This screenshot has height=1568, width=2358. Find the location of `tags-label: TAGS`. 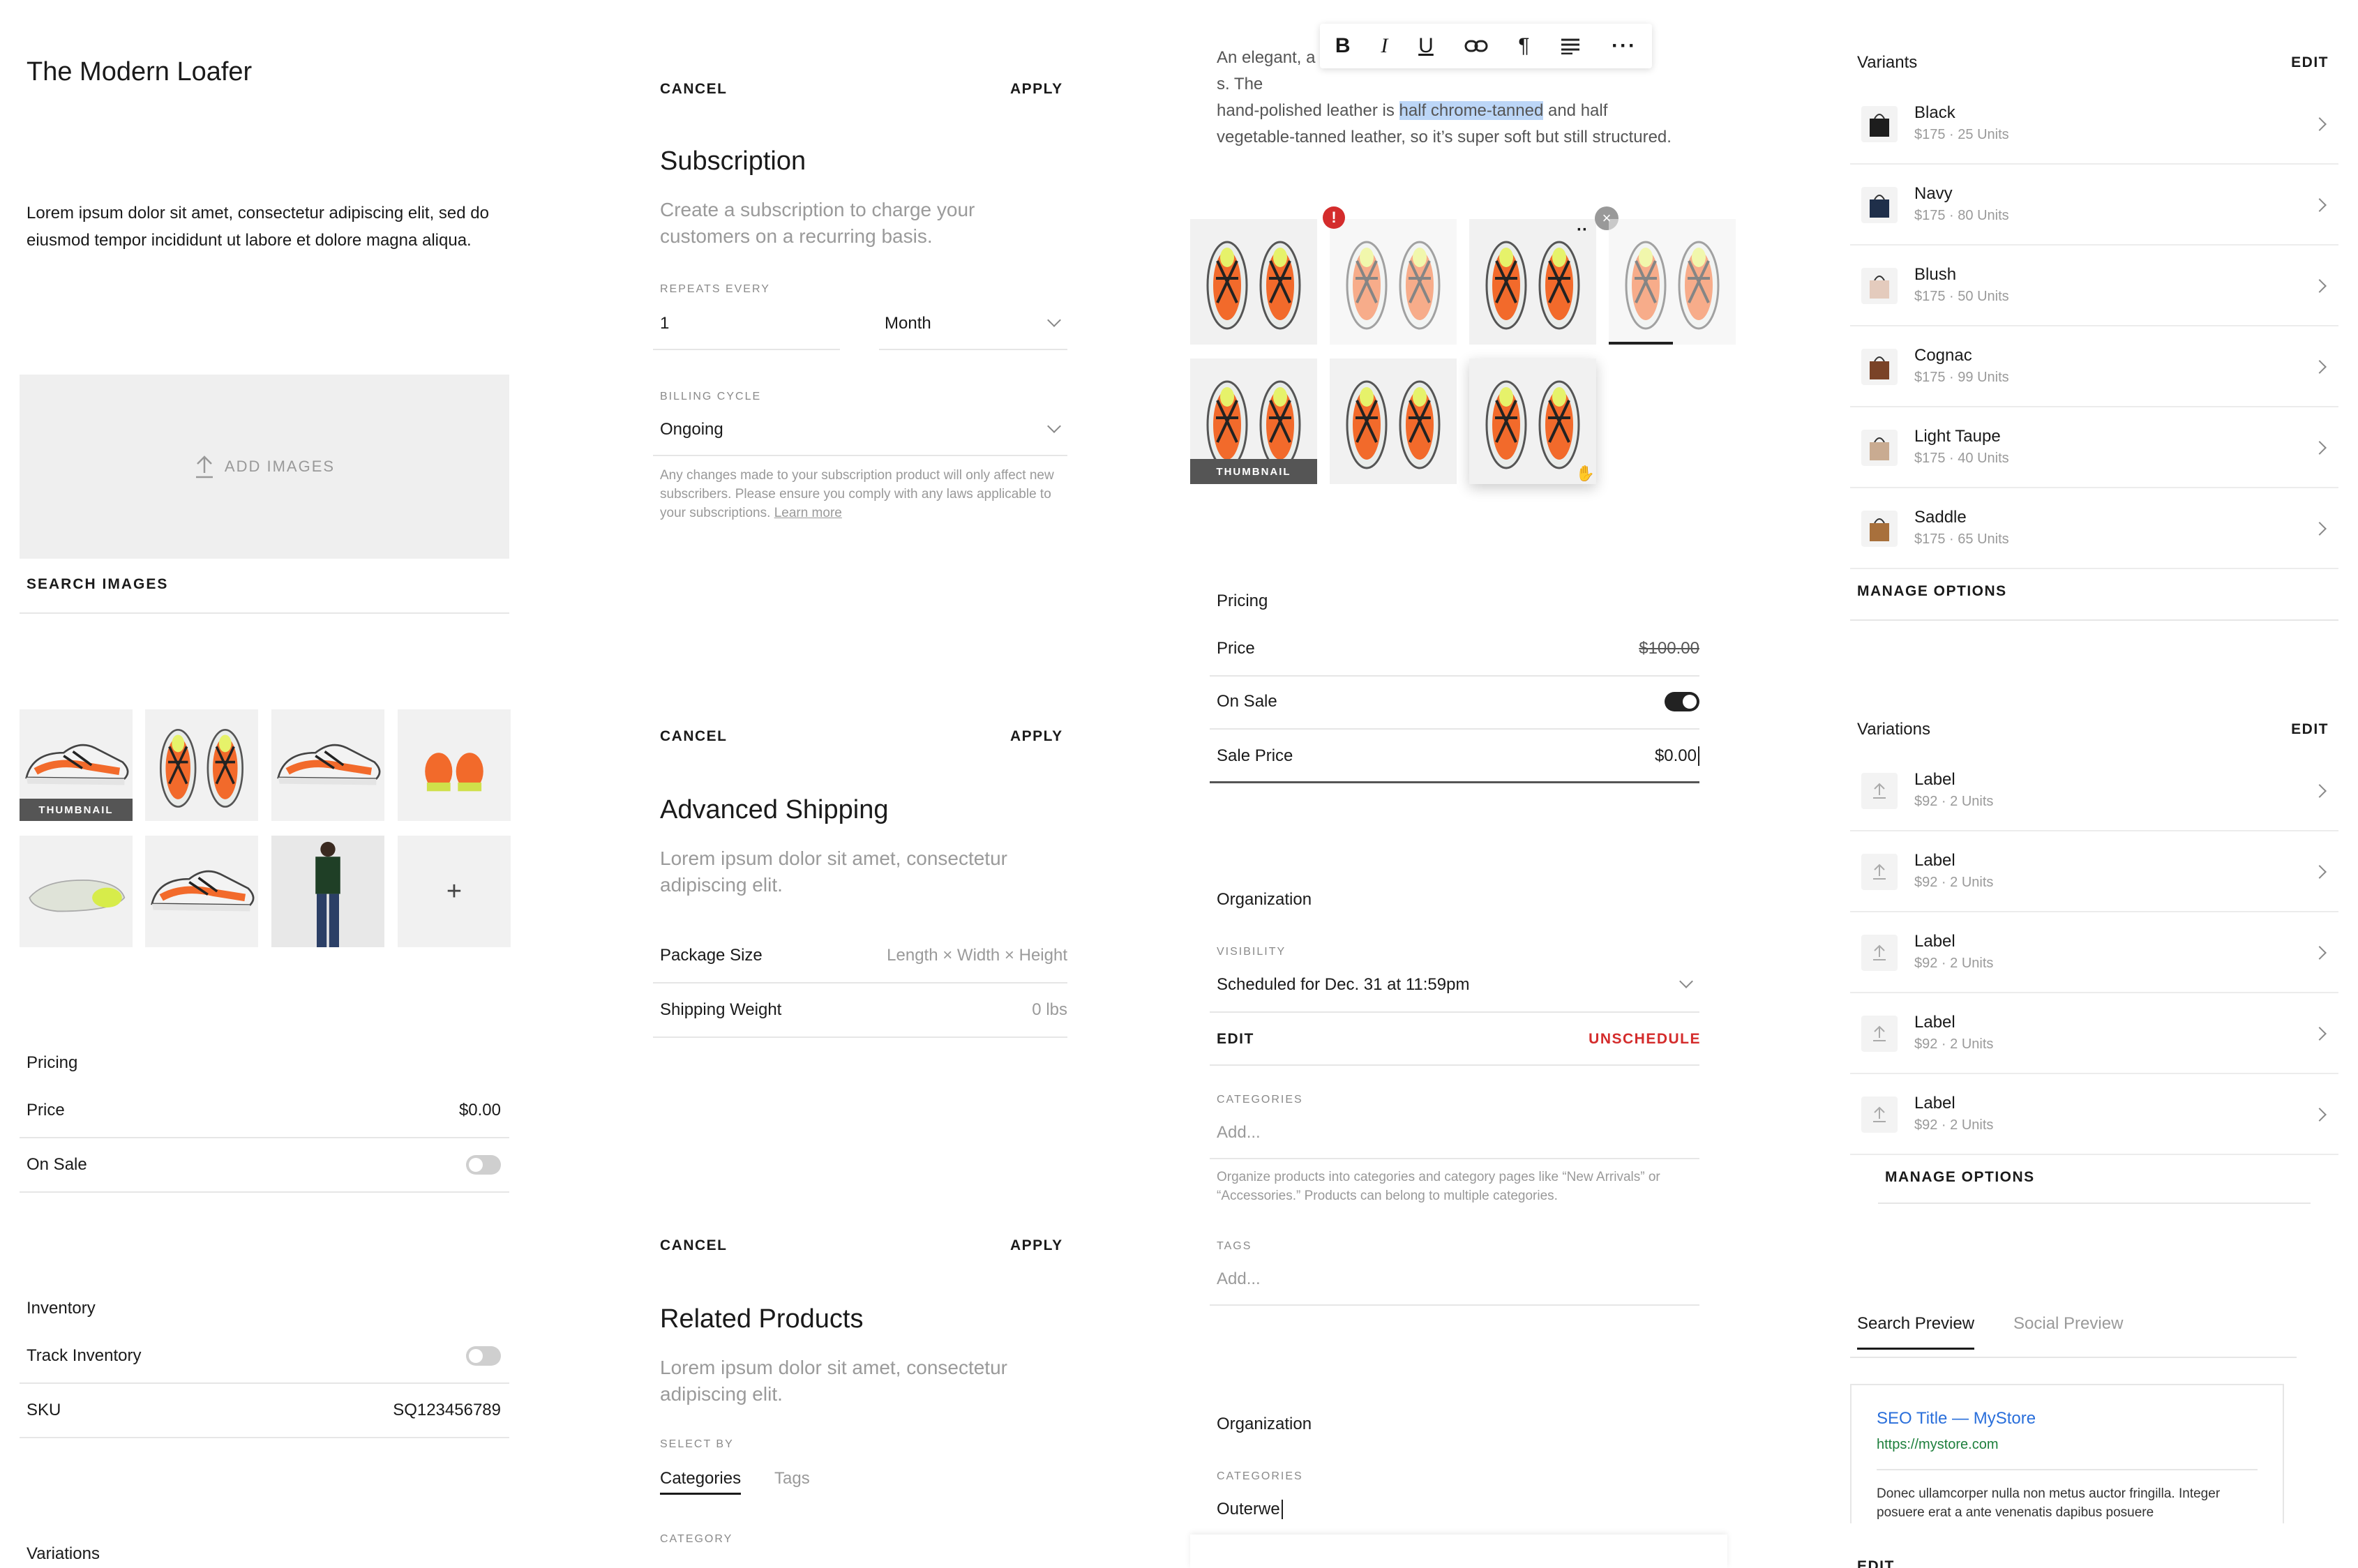

tags-label: TAGS is located at coordinates (1234, 1246).